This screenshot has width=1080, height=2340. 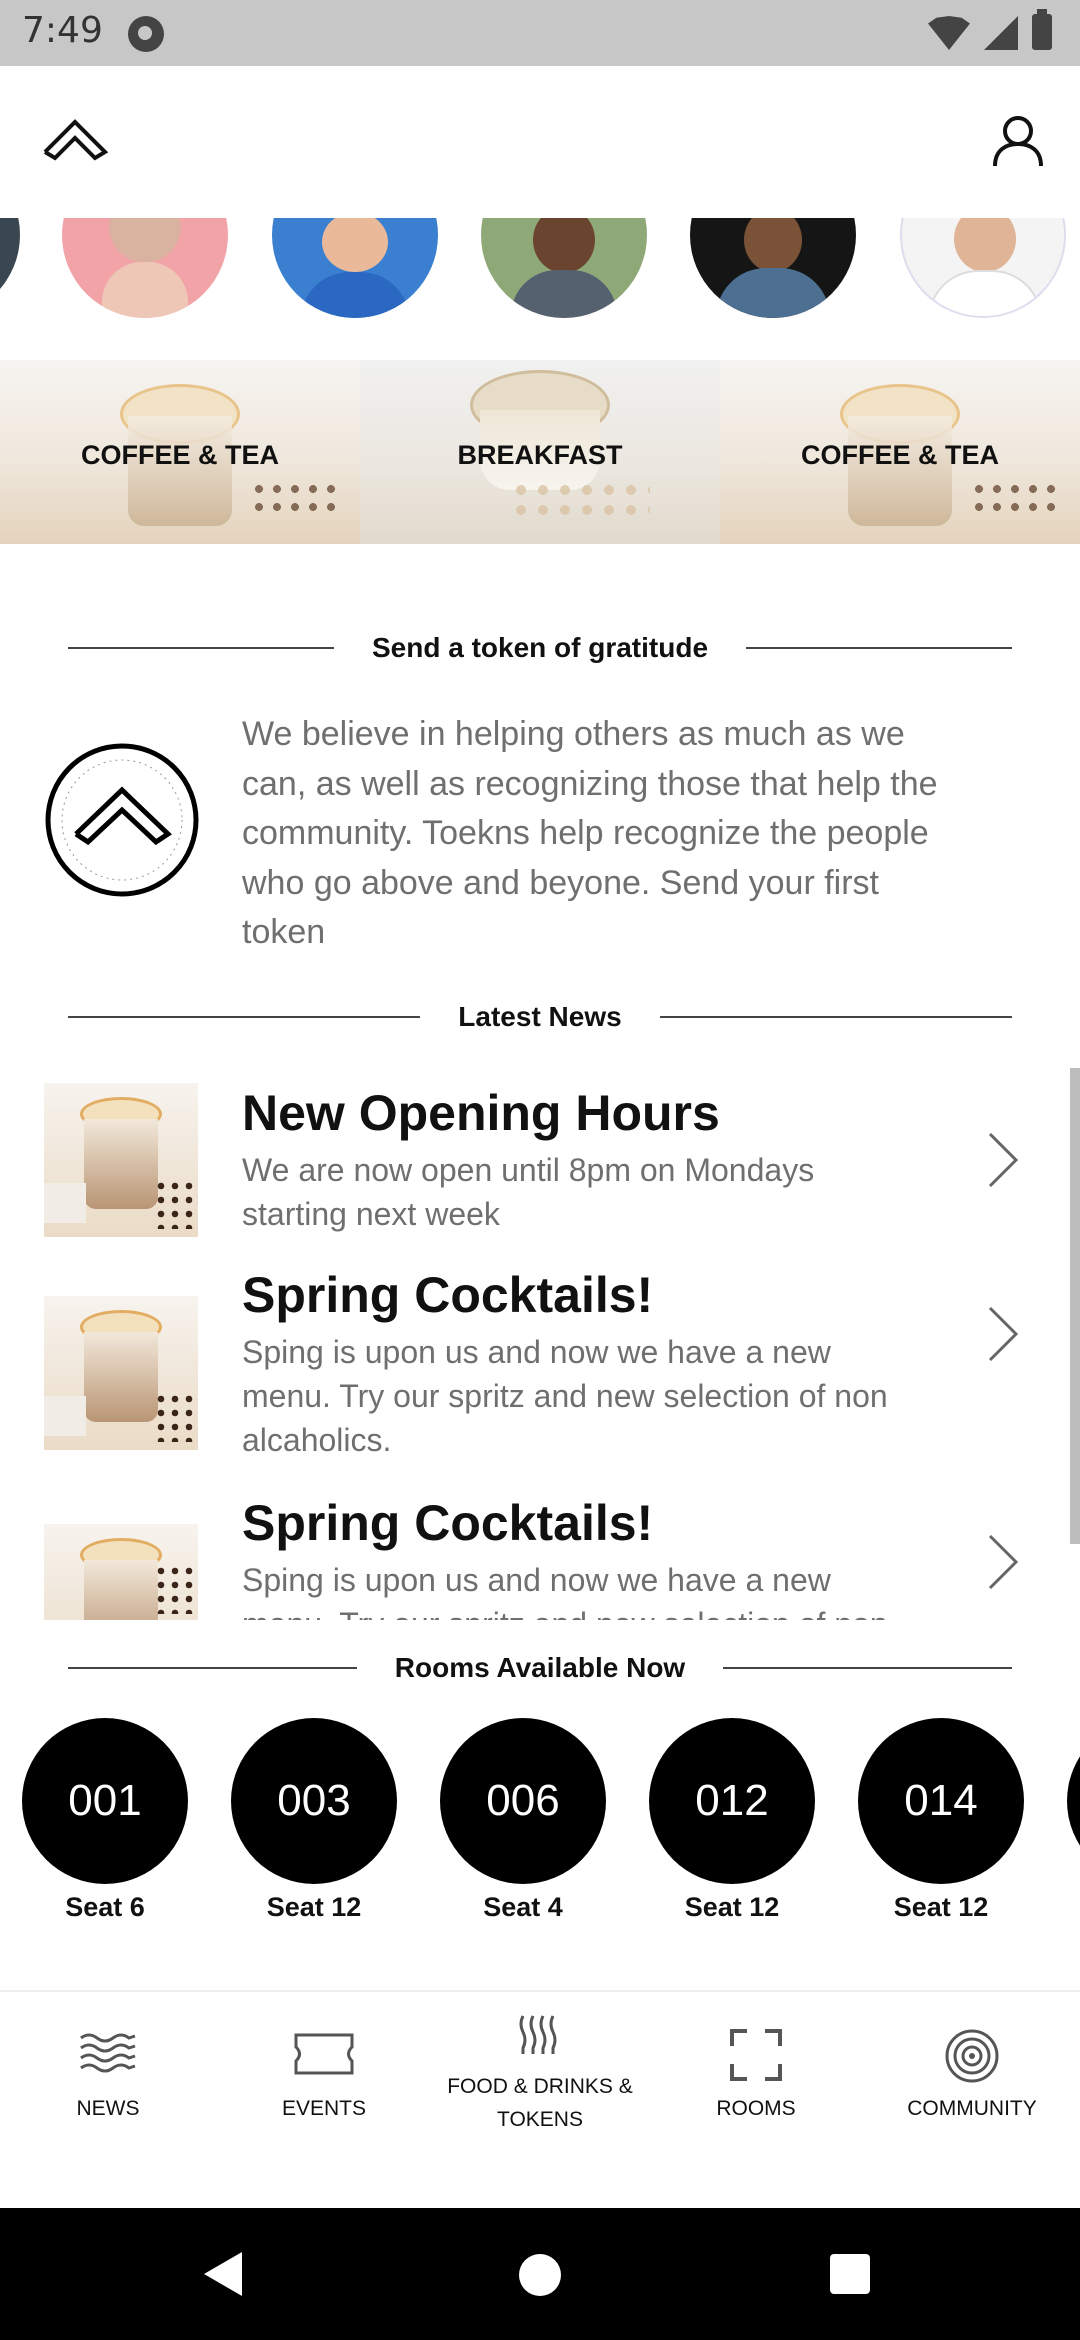 What do you see at coordinates (949, 33) in the screenshot?
I see `wifi-icon` at bounding box center [949, 33].